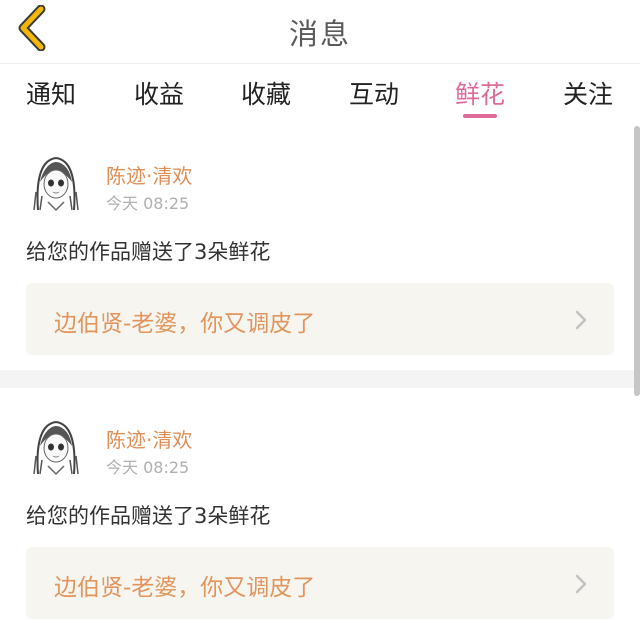 The image size is (640, 631). What do you see at coordinates (480, 116) in the screenshot?
I see `active-tab-indicator` at bounding box center [480, 116].